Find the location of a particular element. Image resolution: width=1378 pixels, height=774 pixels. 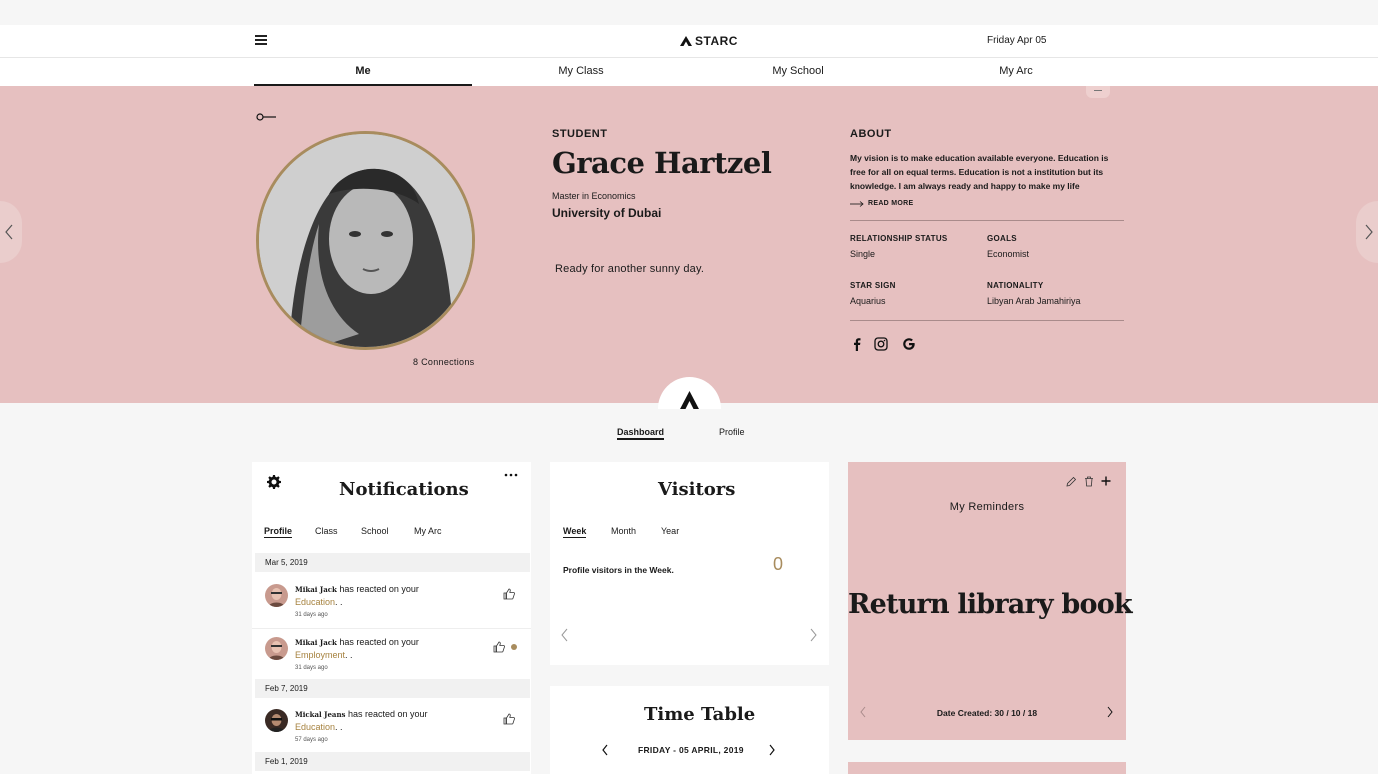

read-more-link: READ MORE is located at coordinates (881, 203).